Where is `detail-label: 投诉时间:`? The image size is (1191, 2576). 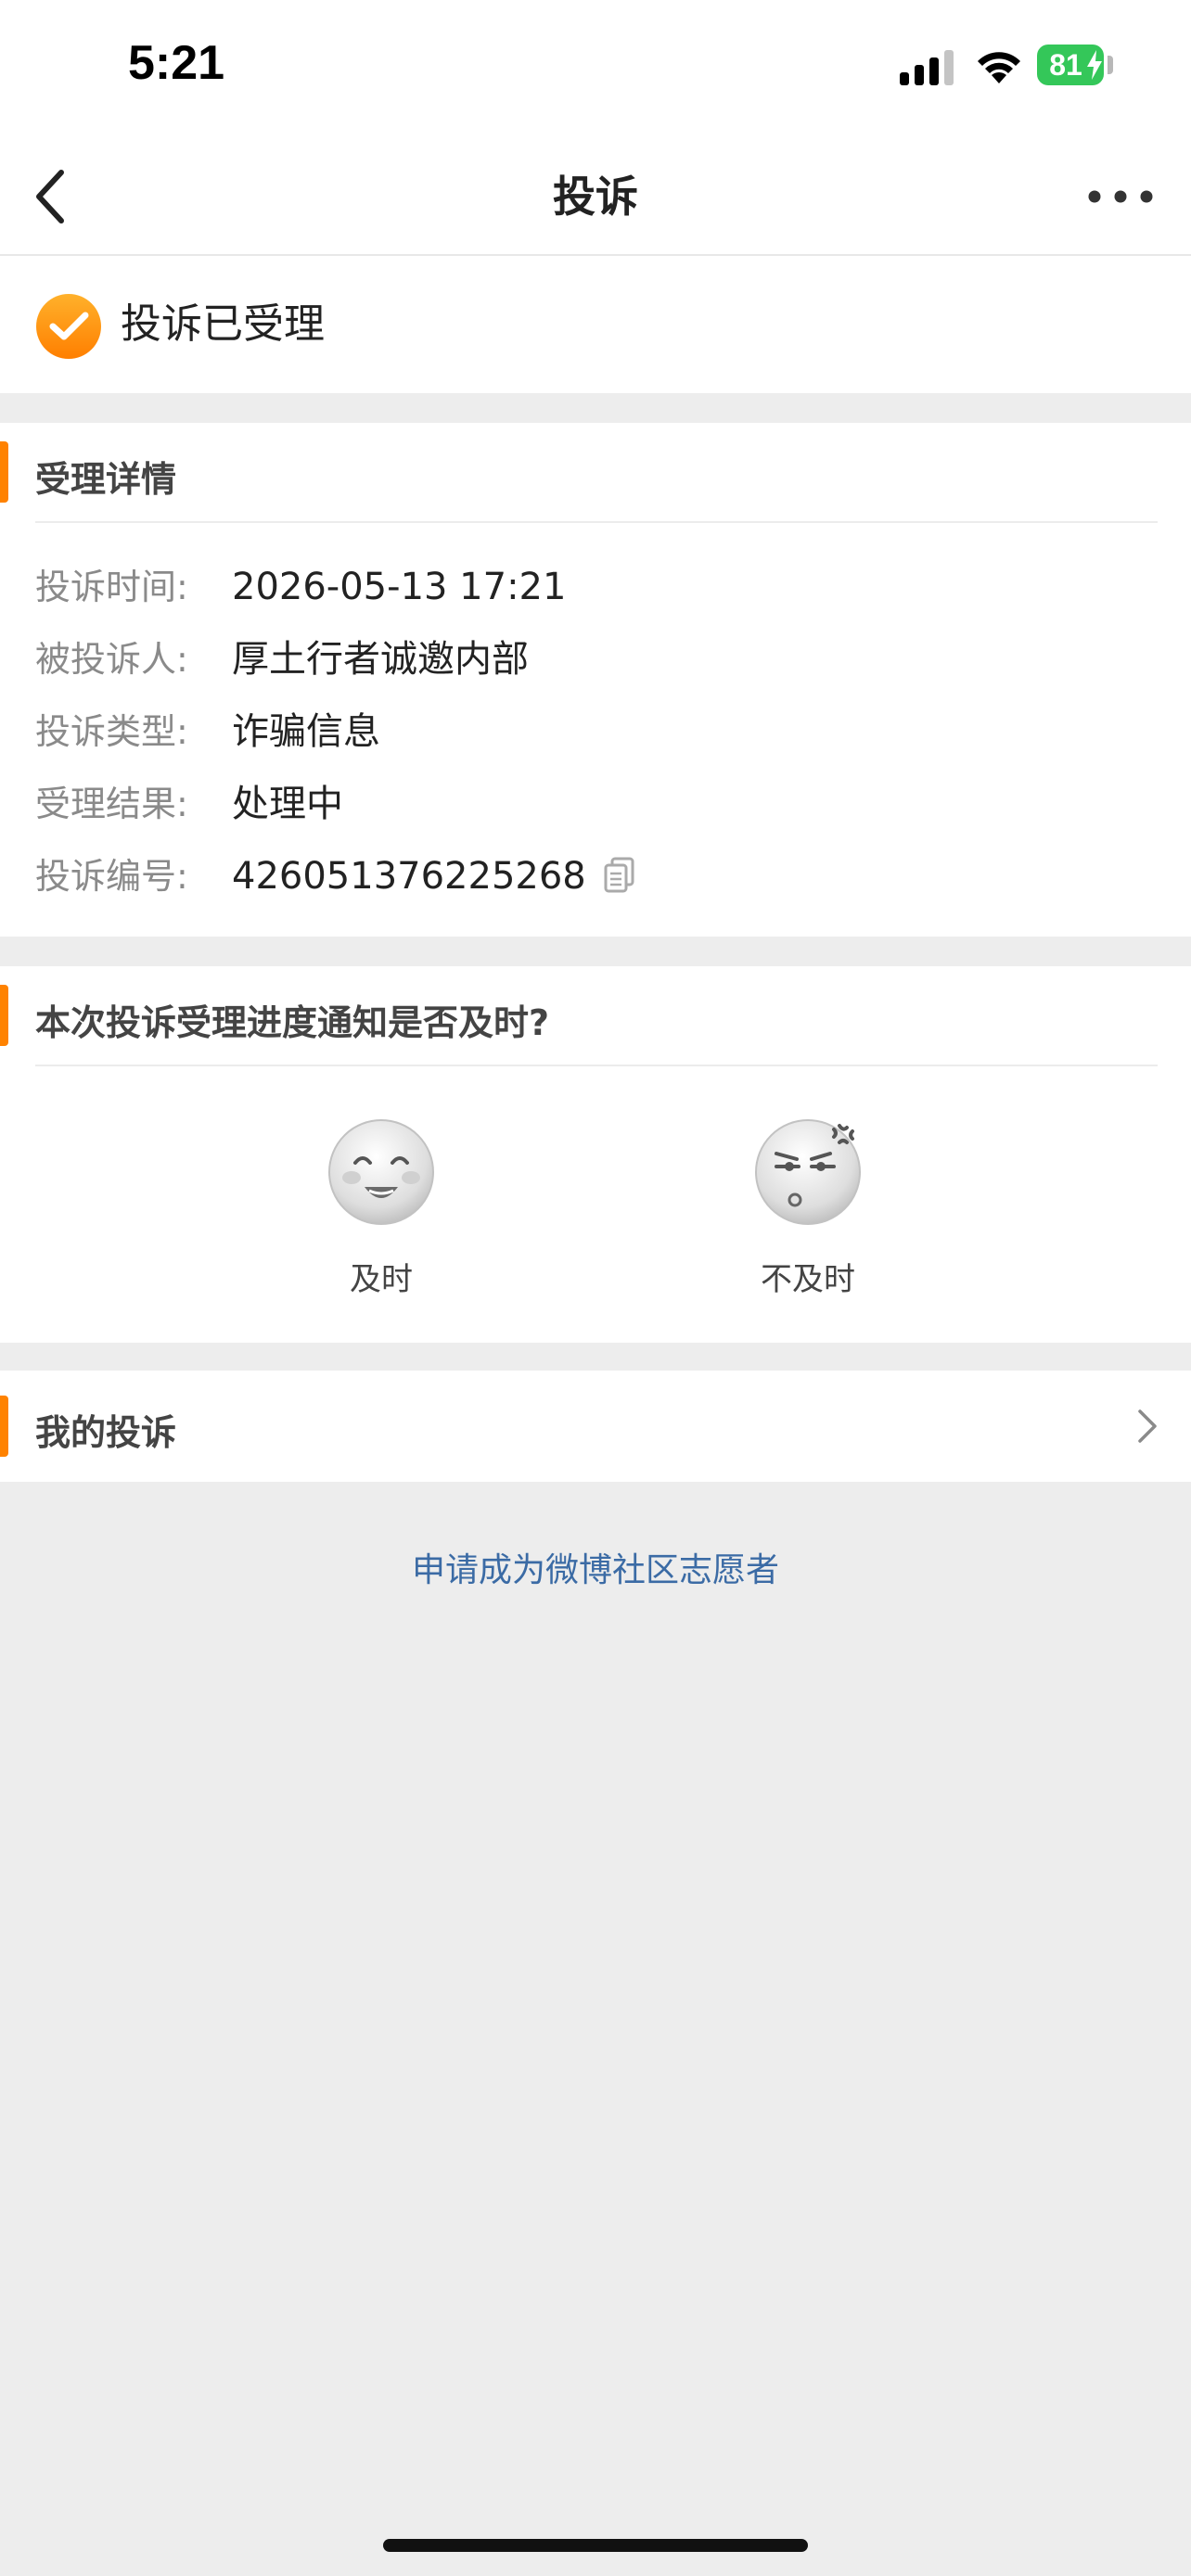 detail-label: 投诉时间: is located at coordinates (111, 587).